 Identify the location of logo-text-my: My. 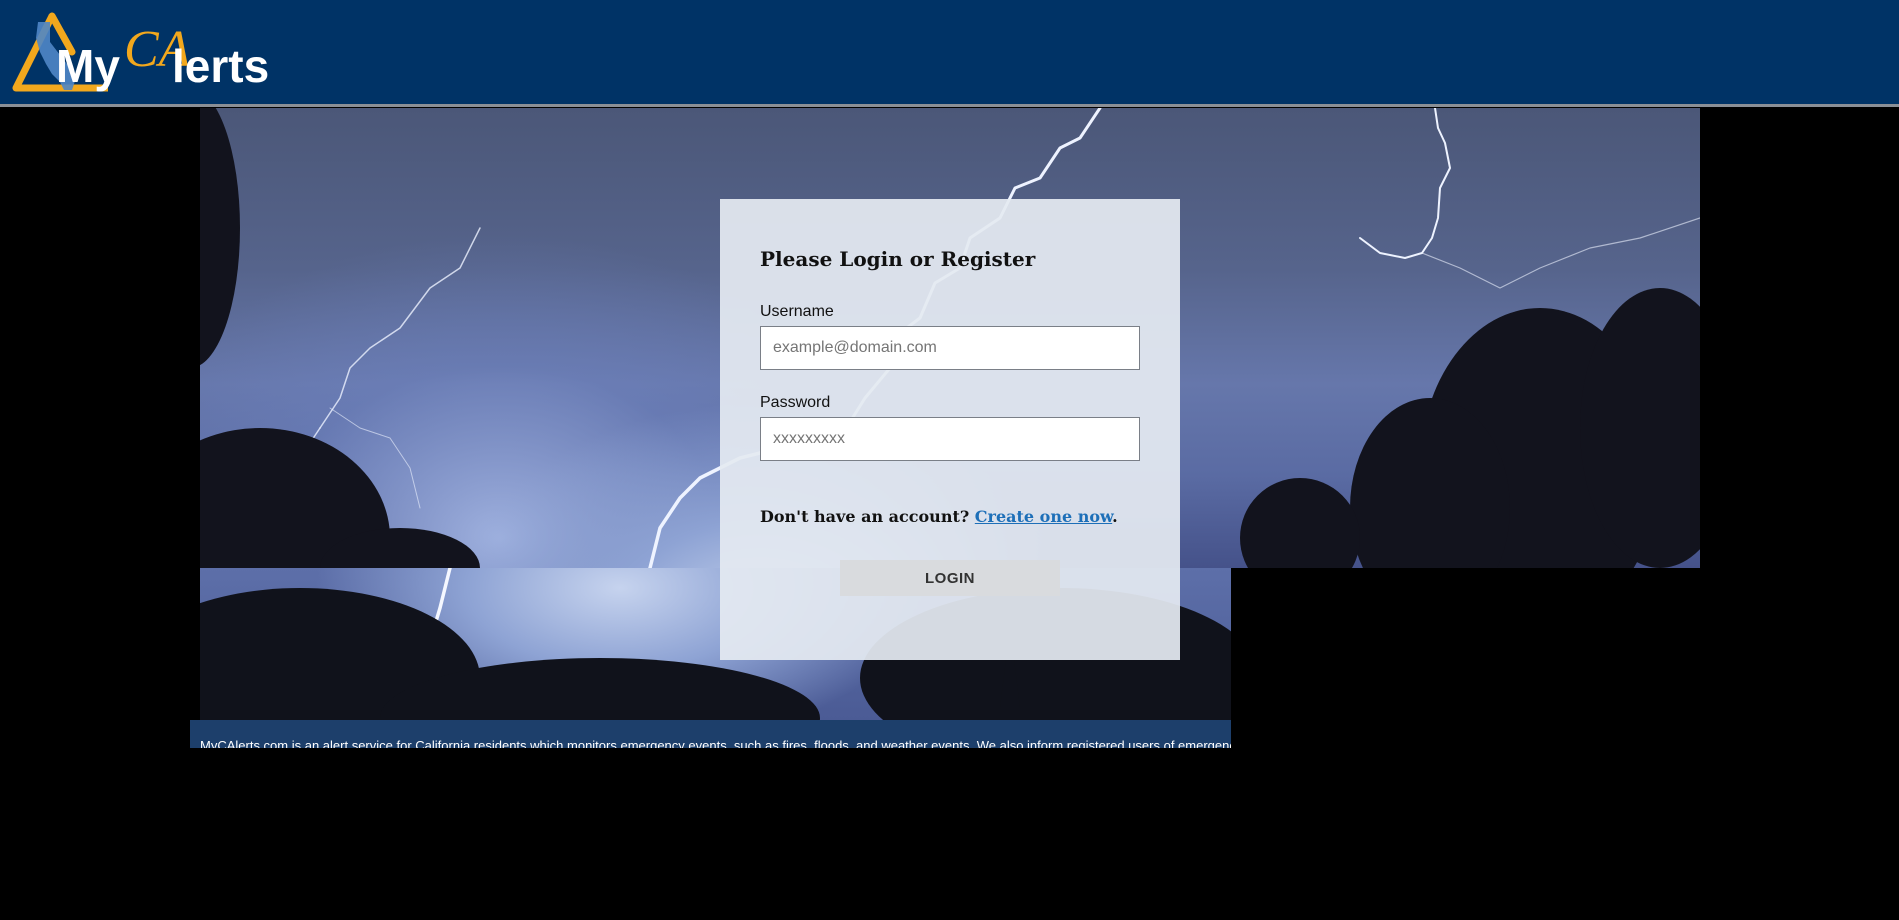
(88, 66).